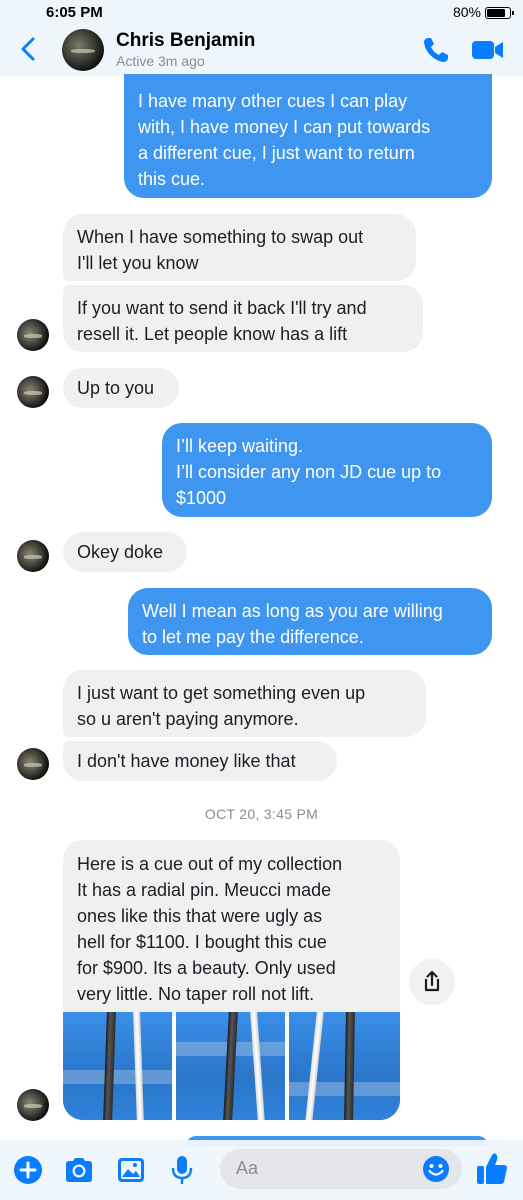  What do you see at coordinates (116, 388) in the screenshot?
I see `message-line: Up to you` at bounding box center [116, 388].